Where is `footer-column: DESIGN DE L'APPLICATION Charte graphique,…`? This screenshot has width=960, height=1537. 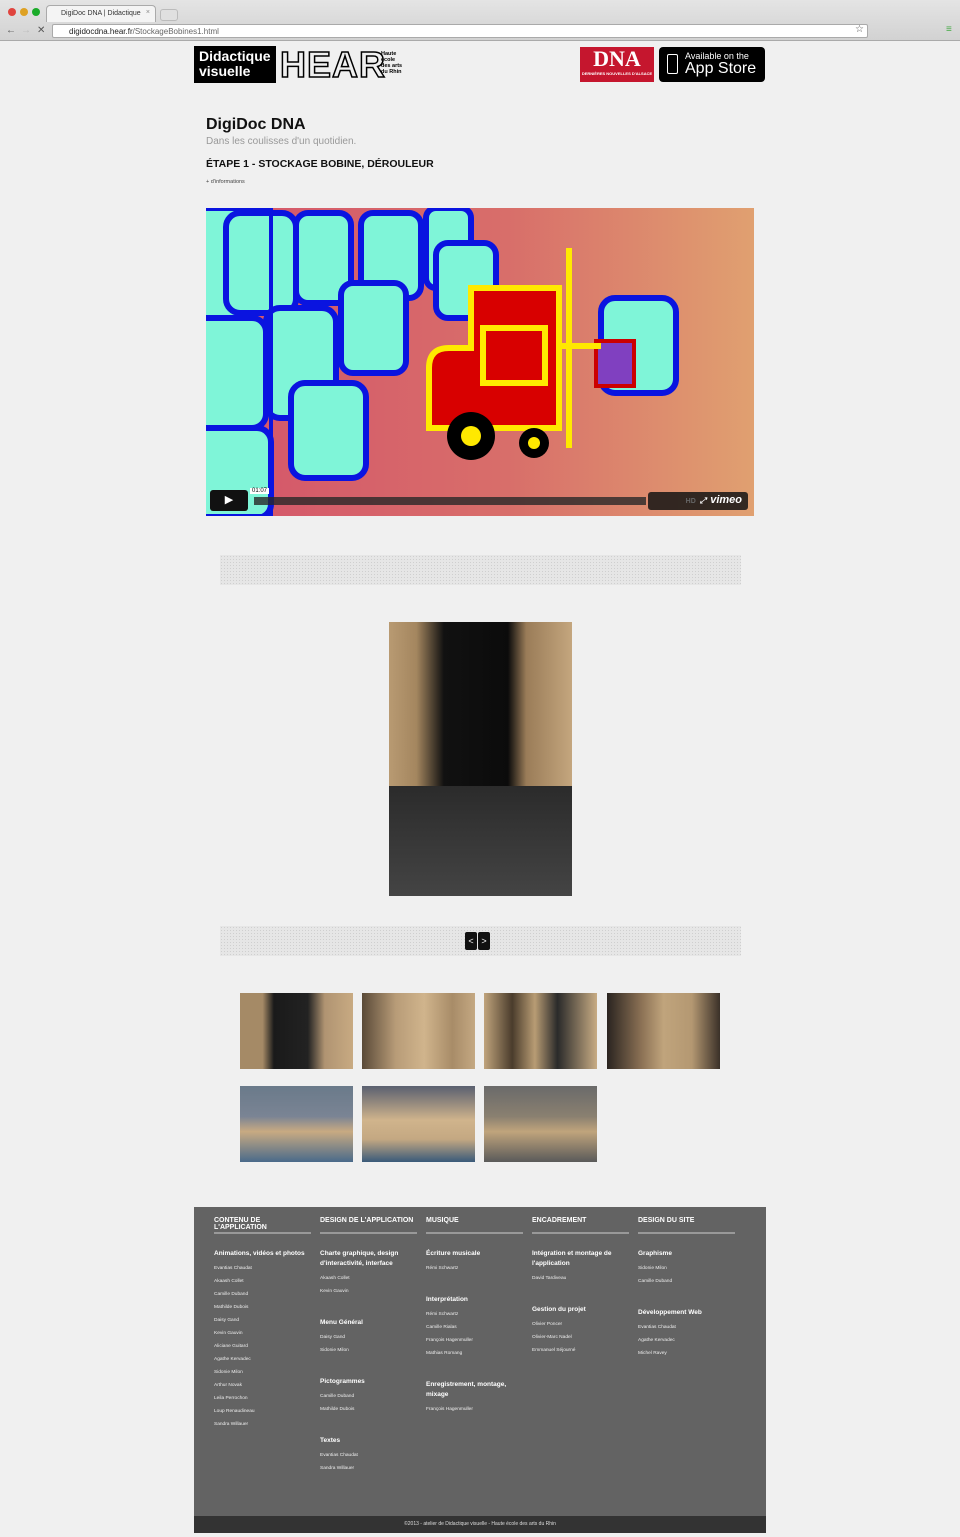 footer-column: DESIGN DE L'APPLICATION Charte graphique,… is located at coordinates (370, 1343).